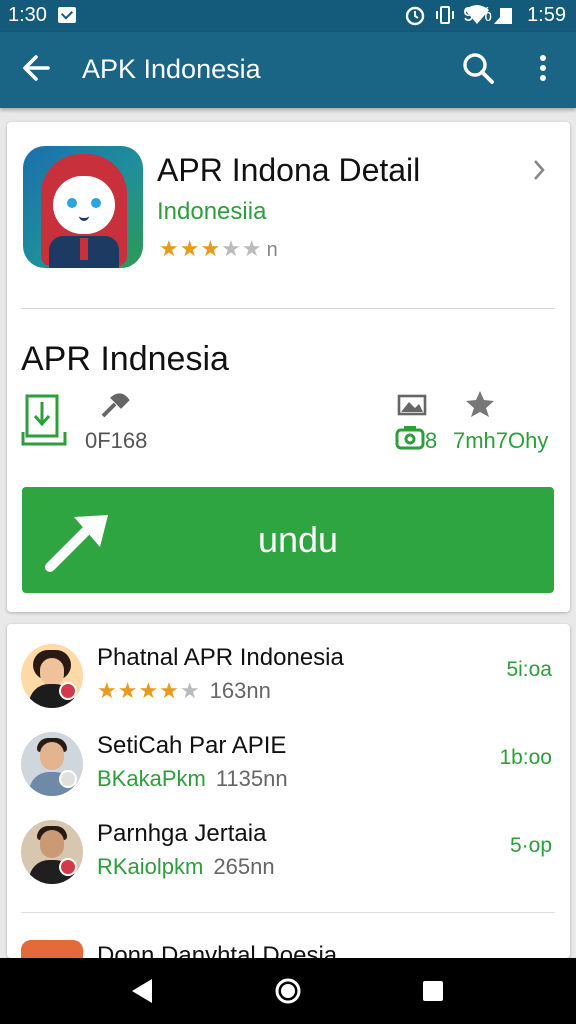  I want to click on vibrate-icon, so click(445, 15).